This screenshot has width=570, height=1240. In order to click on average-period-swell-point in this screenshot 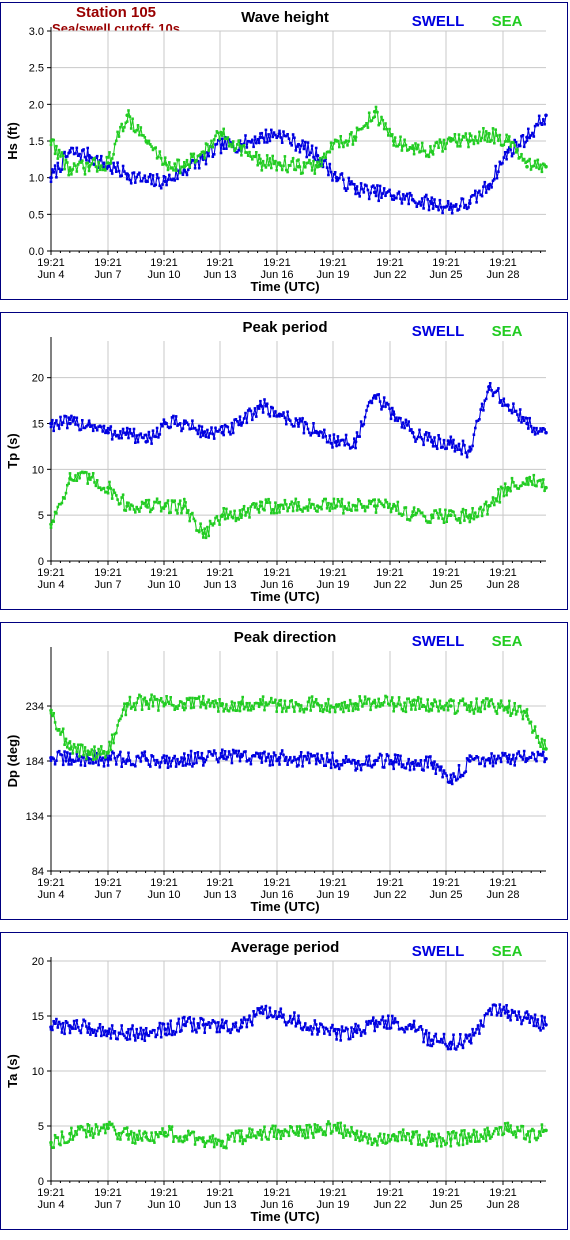, I will do `click(451, 1042)`.